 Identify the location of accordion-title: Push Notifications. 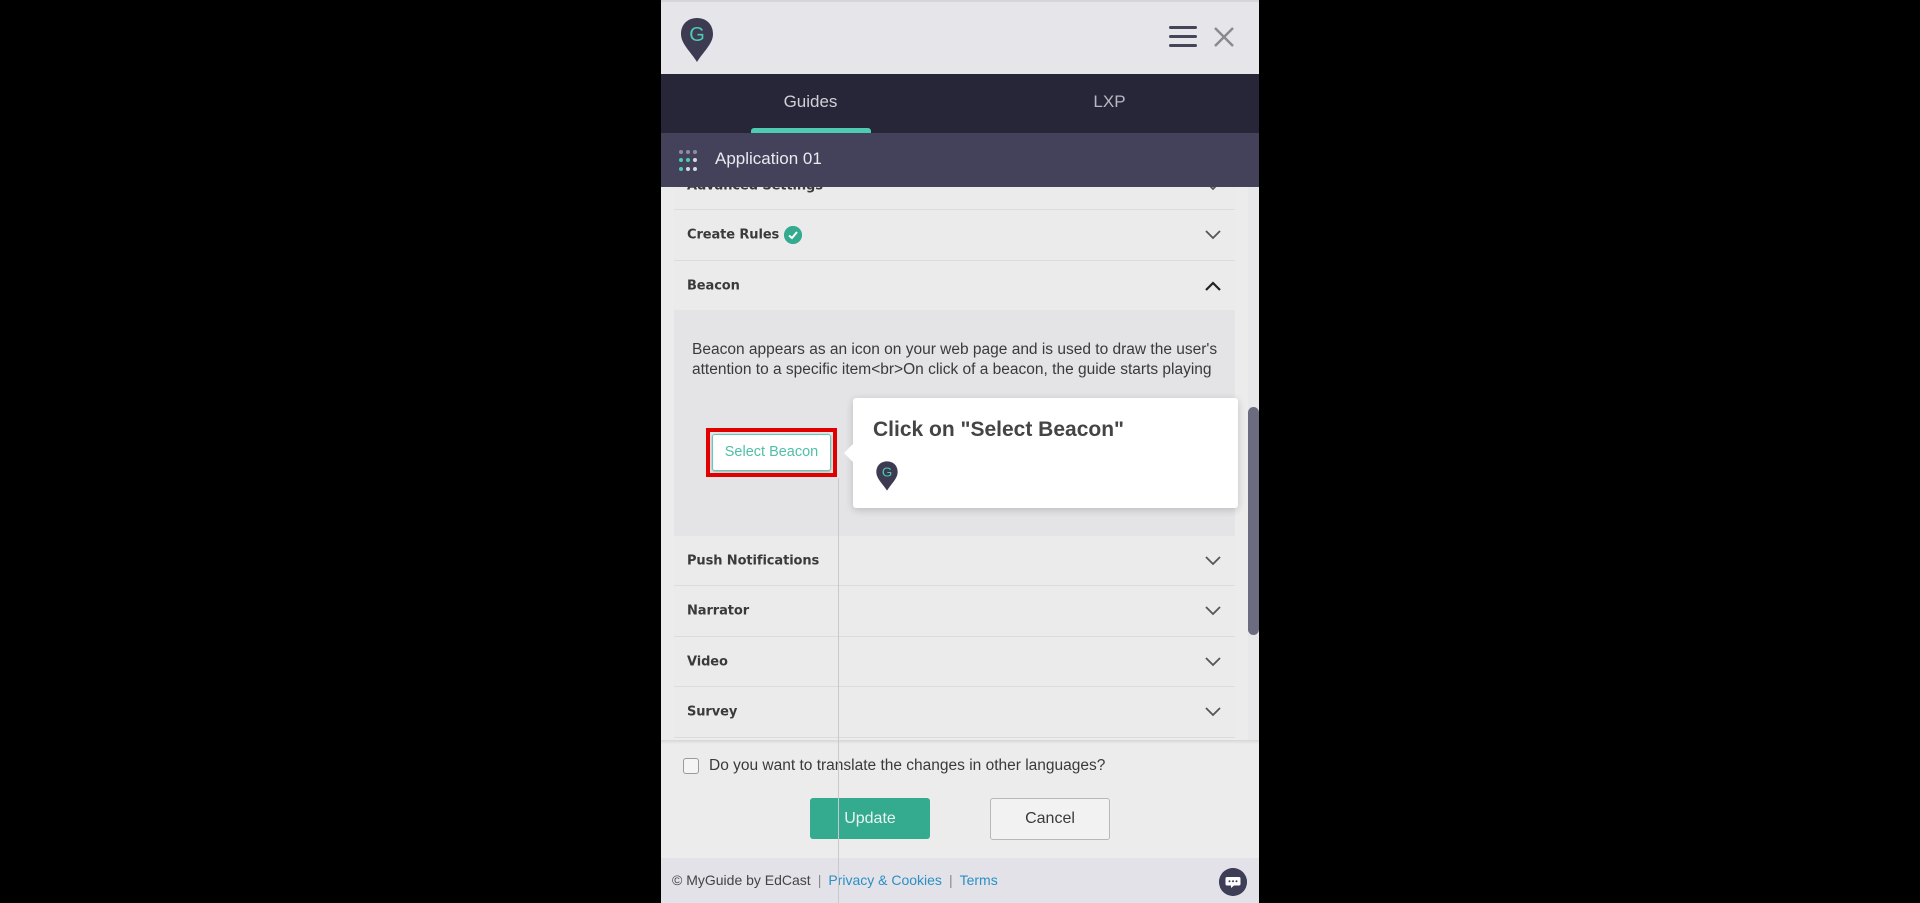
(753, 560).